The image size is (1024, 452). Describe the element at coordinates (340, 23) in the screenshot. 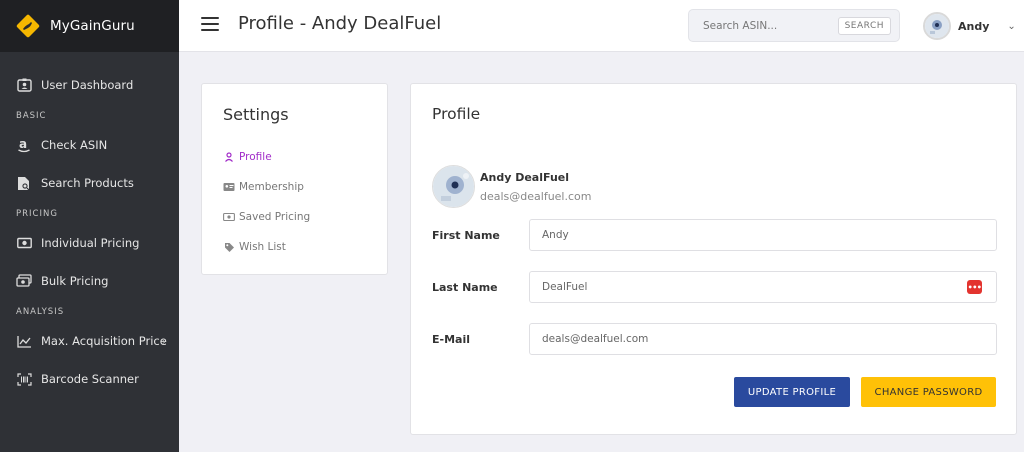

I see `page-title: Profile - Andy DealFuel` at that location.